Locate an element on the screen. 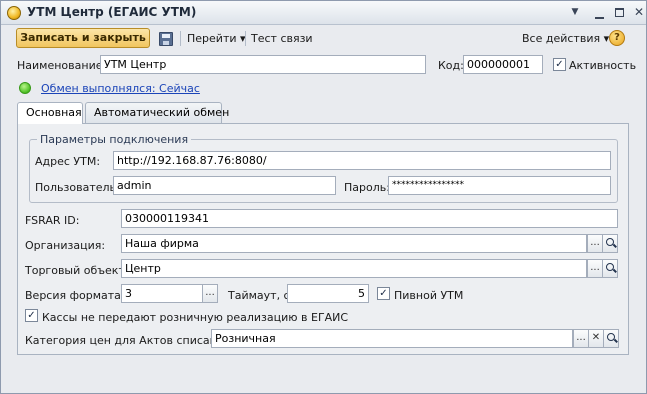  help-icon: ? is located at coordinates (617, 38).